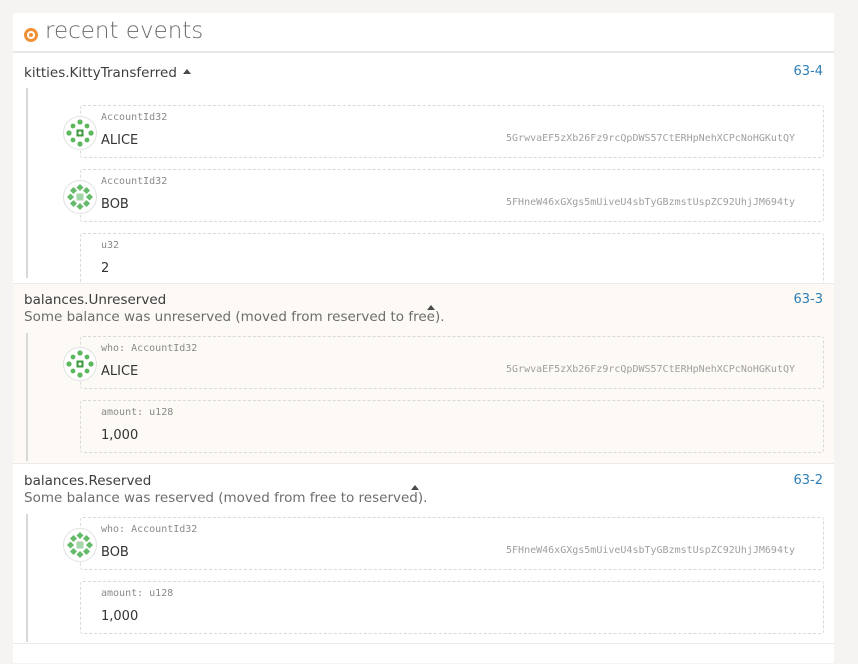  Describe the element at coordinates (452, 259) in the screenshot. I see `param-number: u32 2` at that location.